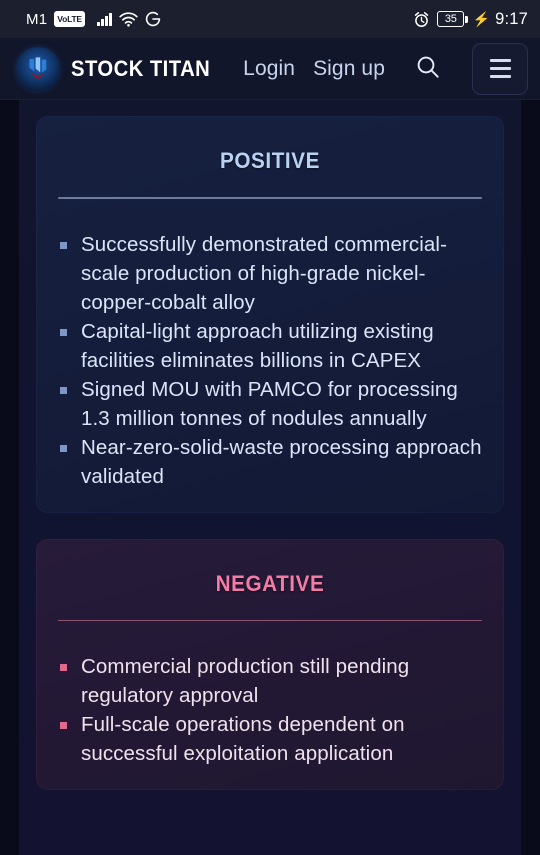  Describe the element at coordinates (270, 198) in the screenshot. I see `positive-card-divider` at that location.